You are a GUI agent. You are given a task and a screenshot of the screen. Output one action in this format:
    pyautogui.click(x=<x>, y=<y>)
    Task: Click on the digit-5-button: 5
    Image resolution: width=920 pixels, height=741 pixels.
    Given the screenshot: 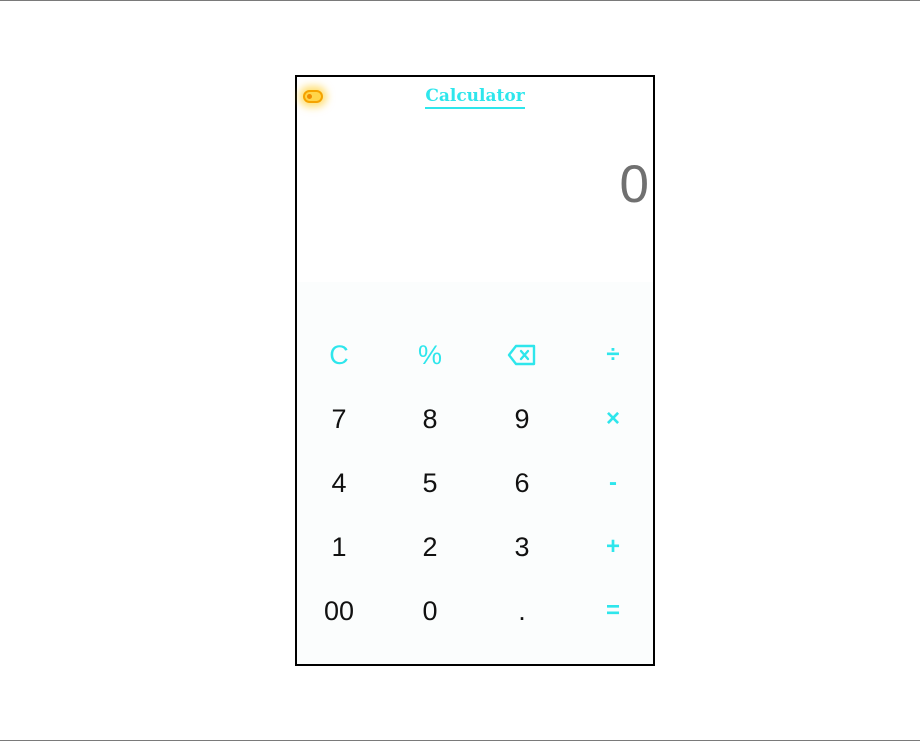 What is the action you would take?
    pyautogui.click(x=430, y=483)
    